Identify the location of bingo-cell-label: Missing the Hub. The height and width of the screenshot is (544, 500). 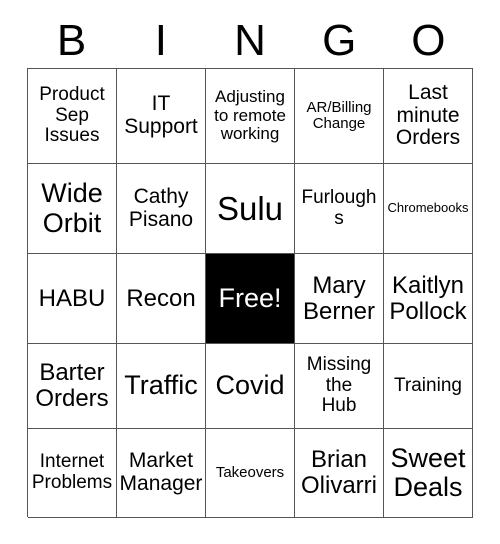
(339, 385).